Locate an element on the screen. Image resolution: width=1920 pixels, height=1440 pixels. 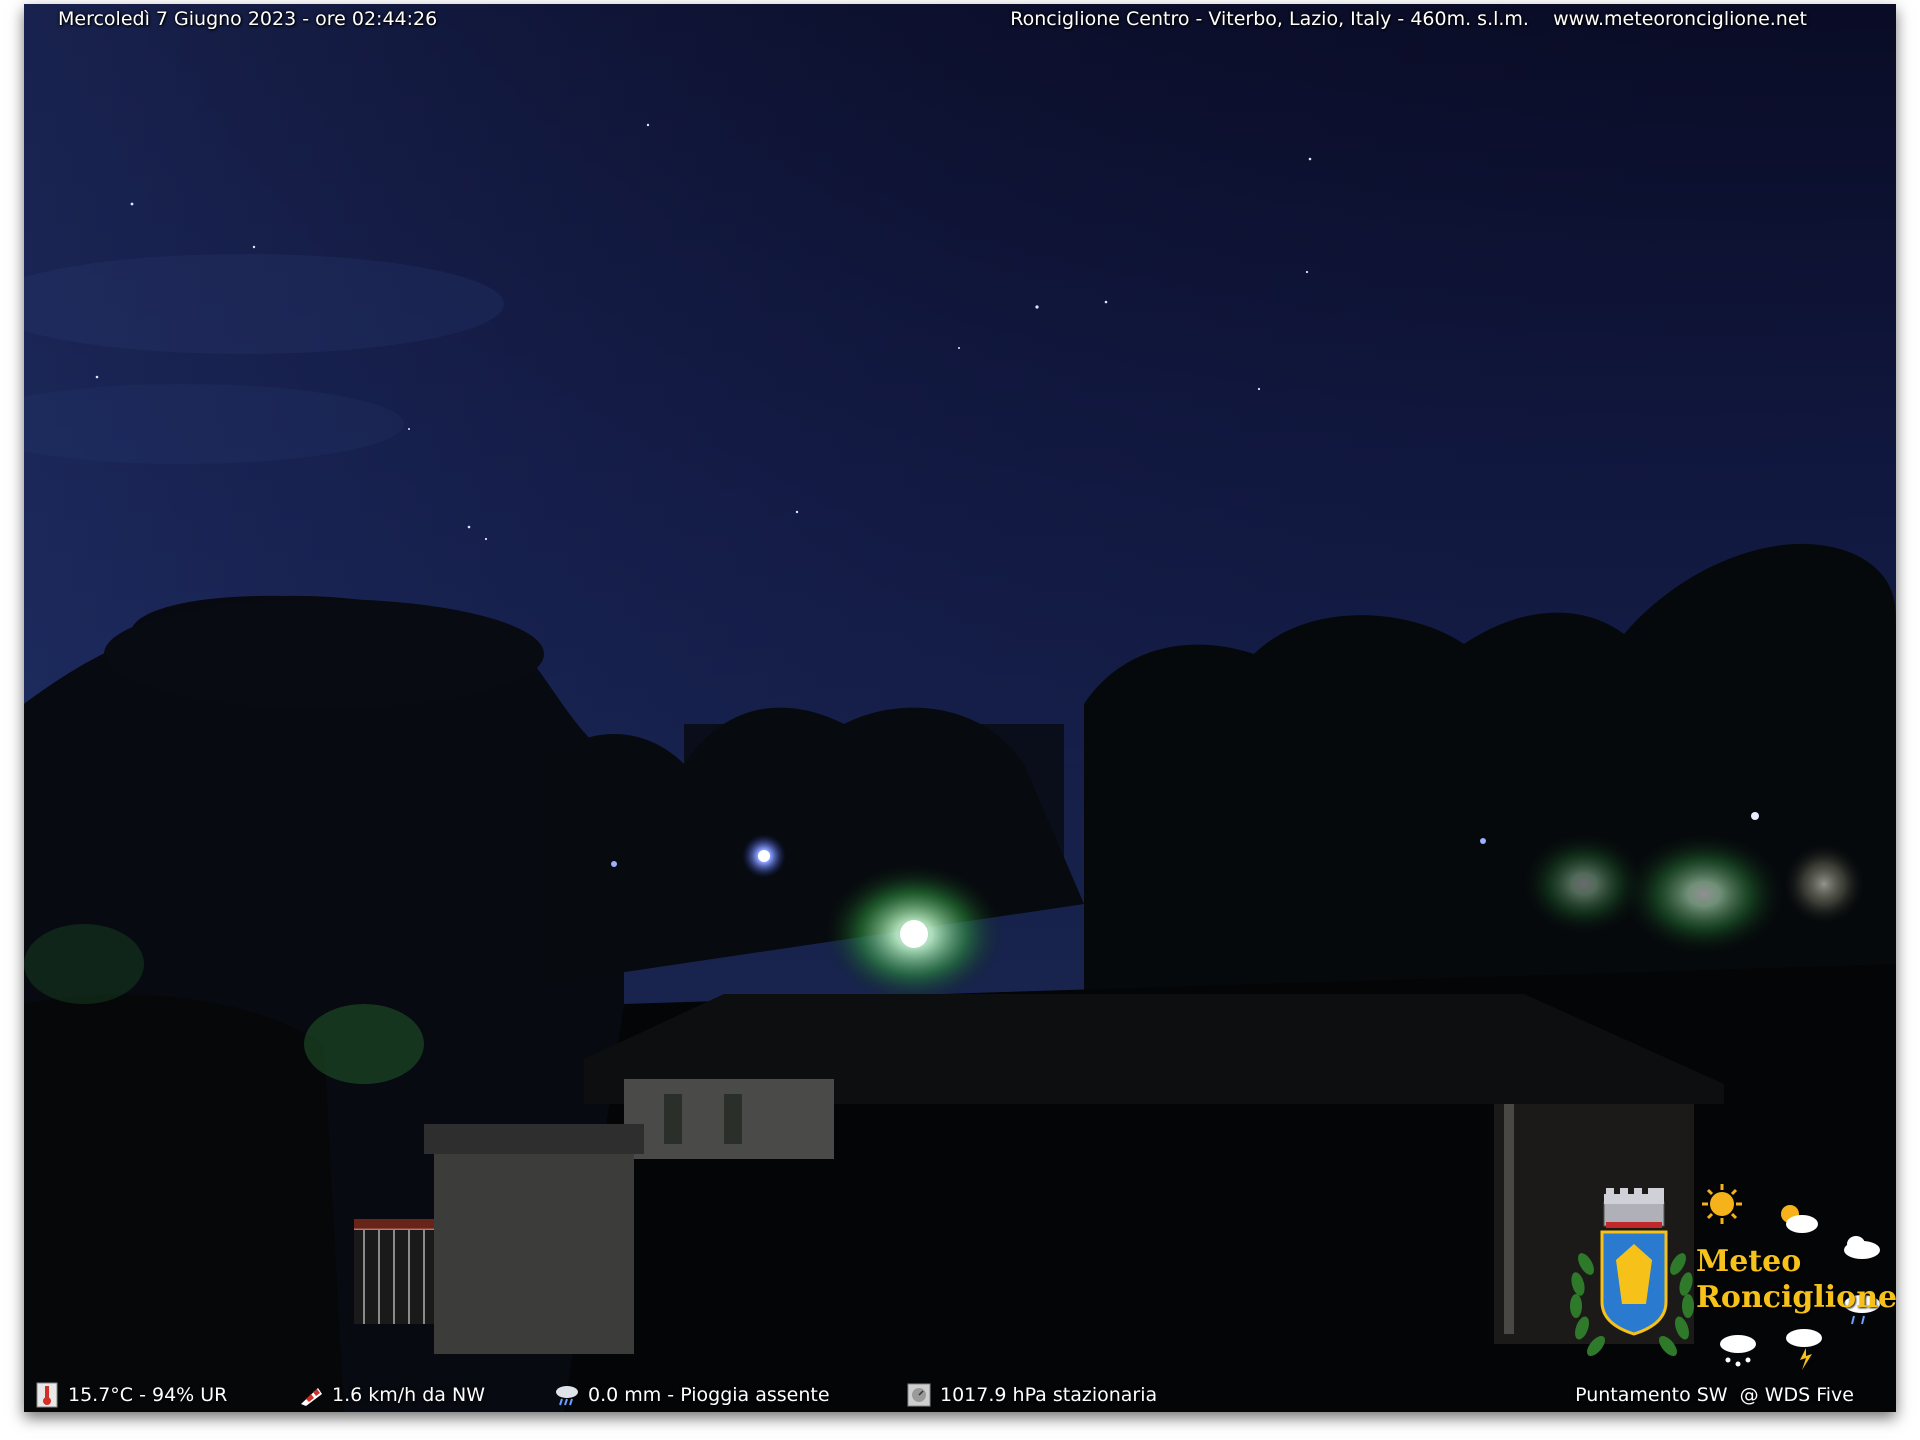
rain-stat: 0.0 mm - Pioggia assente is located at coordinates (692, 1395).